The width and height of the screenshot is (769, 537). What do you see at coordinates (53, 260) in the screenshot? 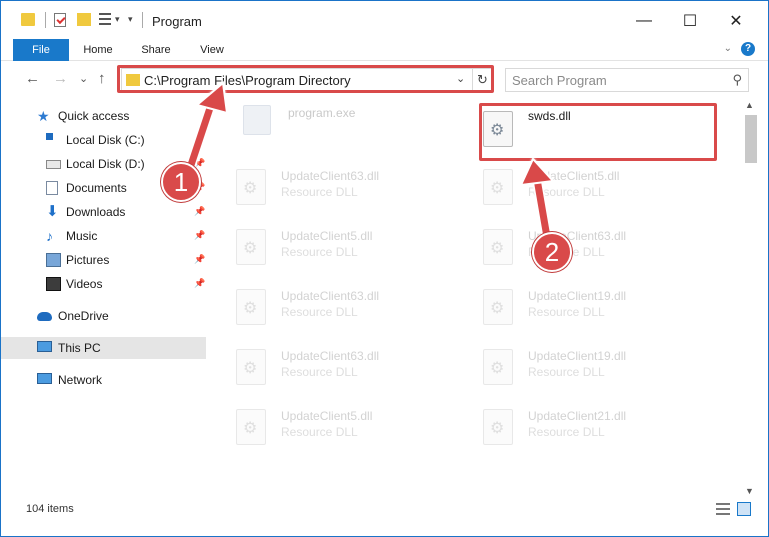
I see `pictures-icon` at bounding box center [53, 260].